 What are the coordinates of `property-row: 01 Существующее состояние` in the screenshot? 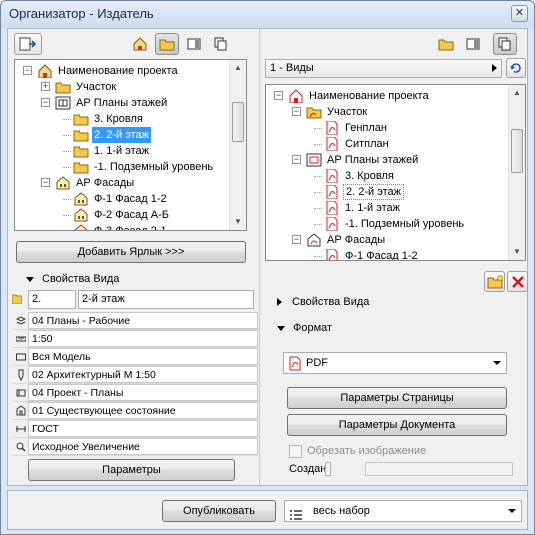 It's located at (135, 411).